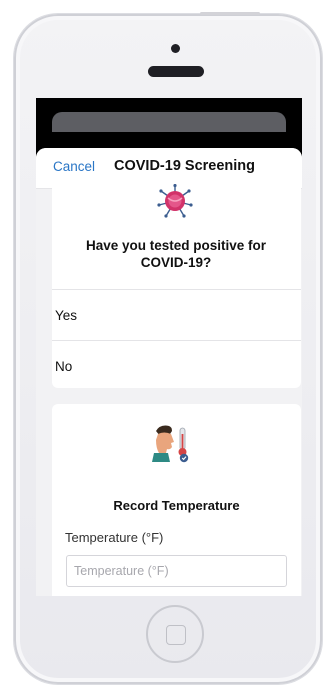 Image resolution: width=332 pixels, height=687 pixels. Describe the element at coordinates (176, 505) in the screenshot. I see `temperature-heading: Record Temperature` at that location.